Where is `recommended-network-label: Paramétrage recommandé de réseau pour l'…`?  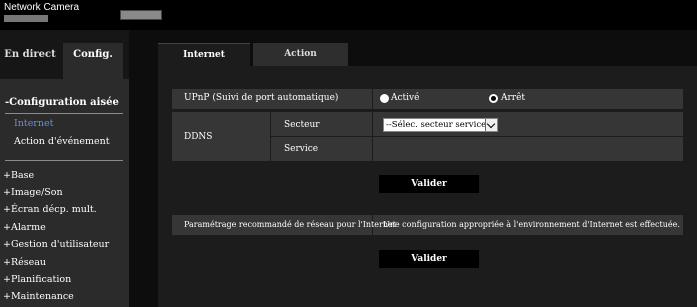
recommended-network-label: Paramétrage recommandé de réseau pour l'… is located at coordinates (290, 224).